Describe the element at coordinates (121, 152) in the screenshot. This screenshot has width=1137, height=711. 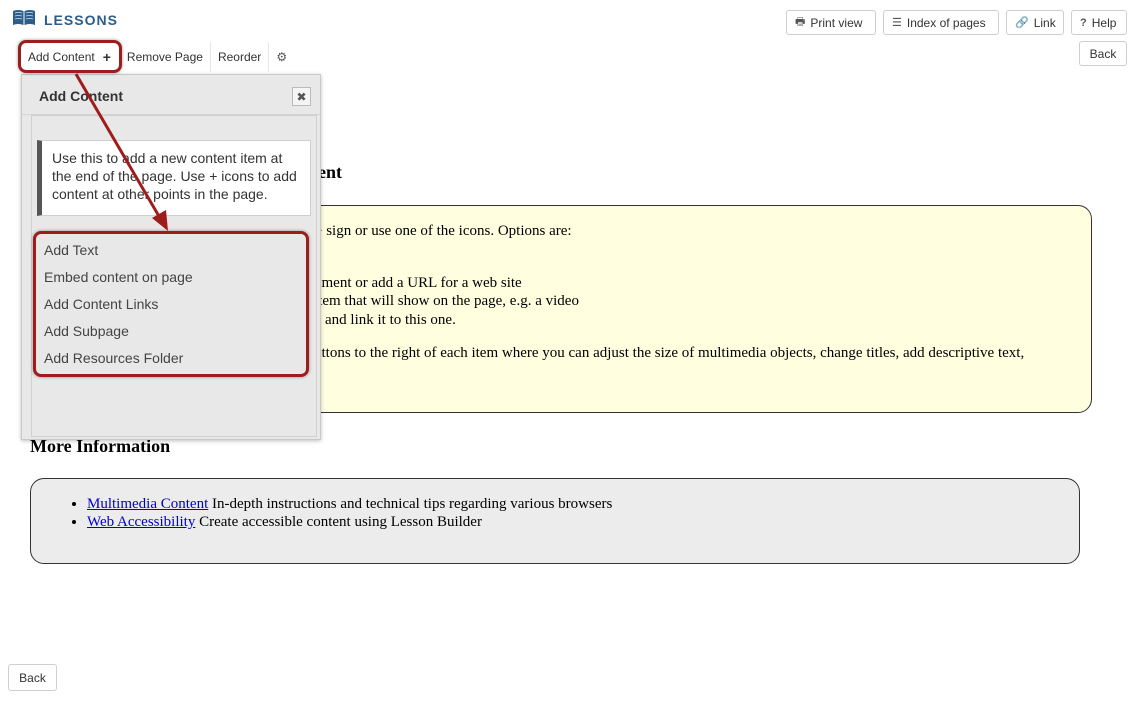
I see `annotation-arrow` at that location.